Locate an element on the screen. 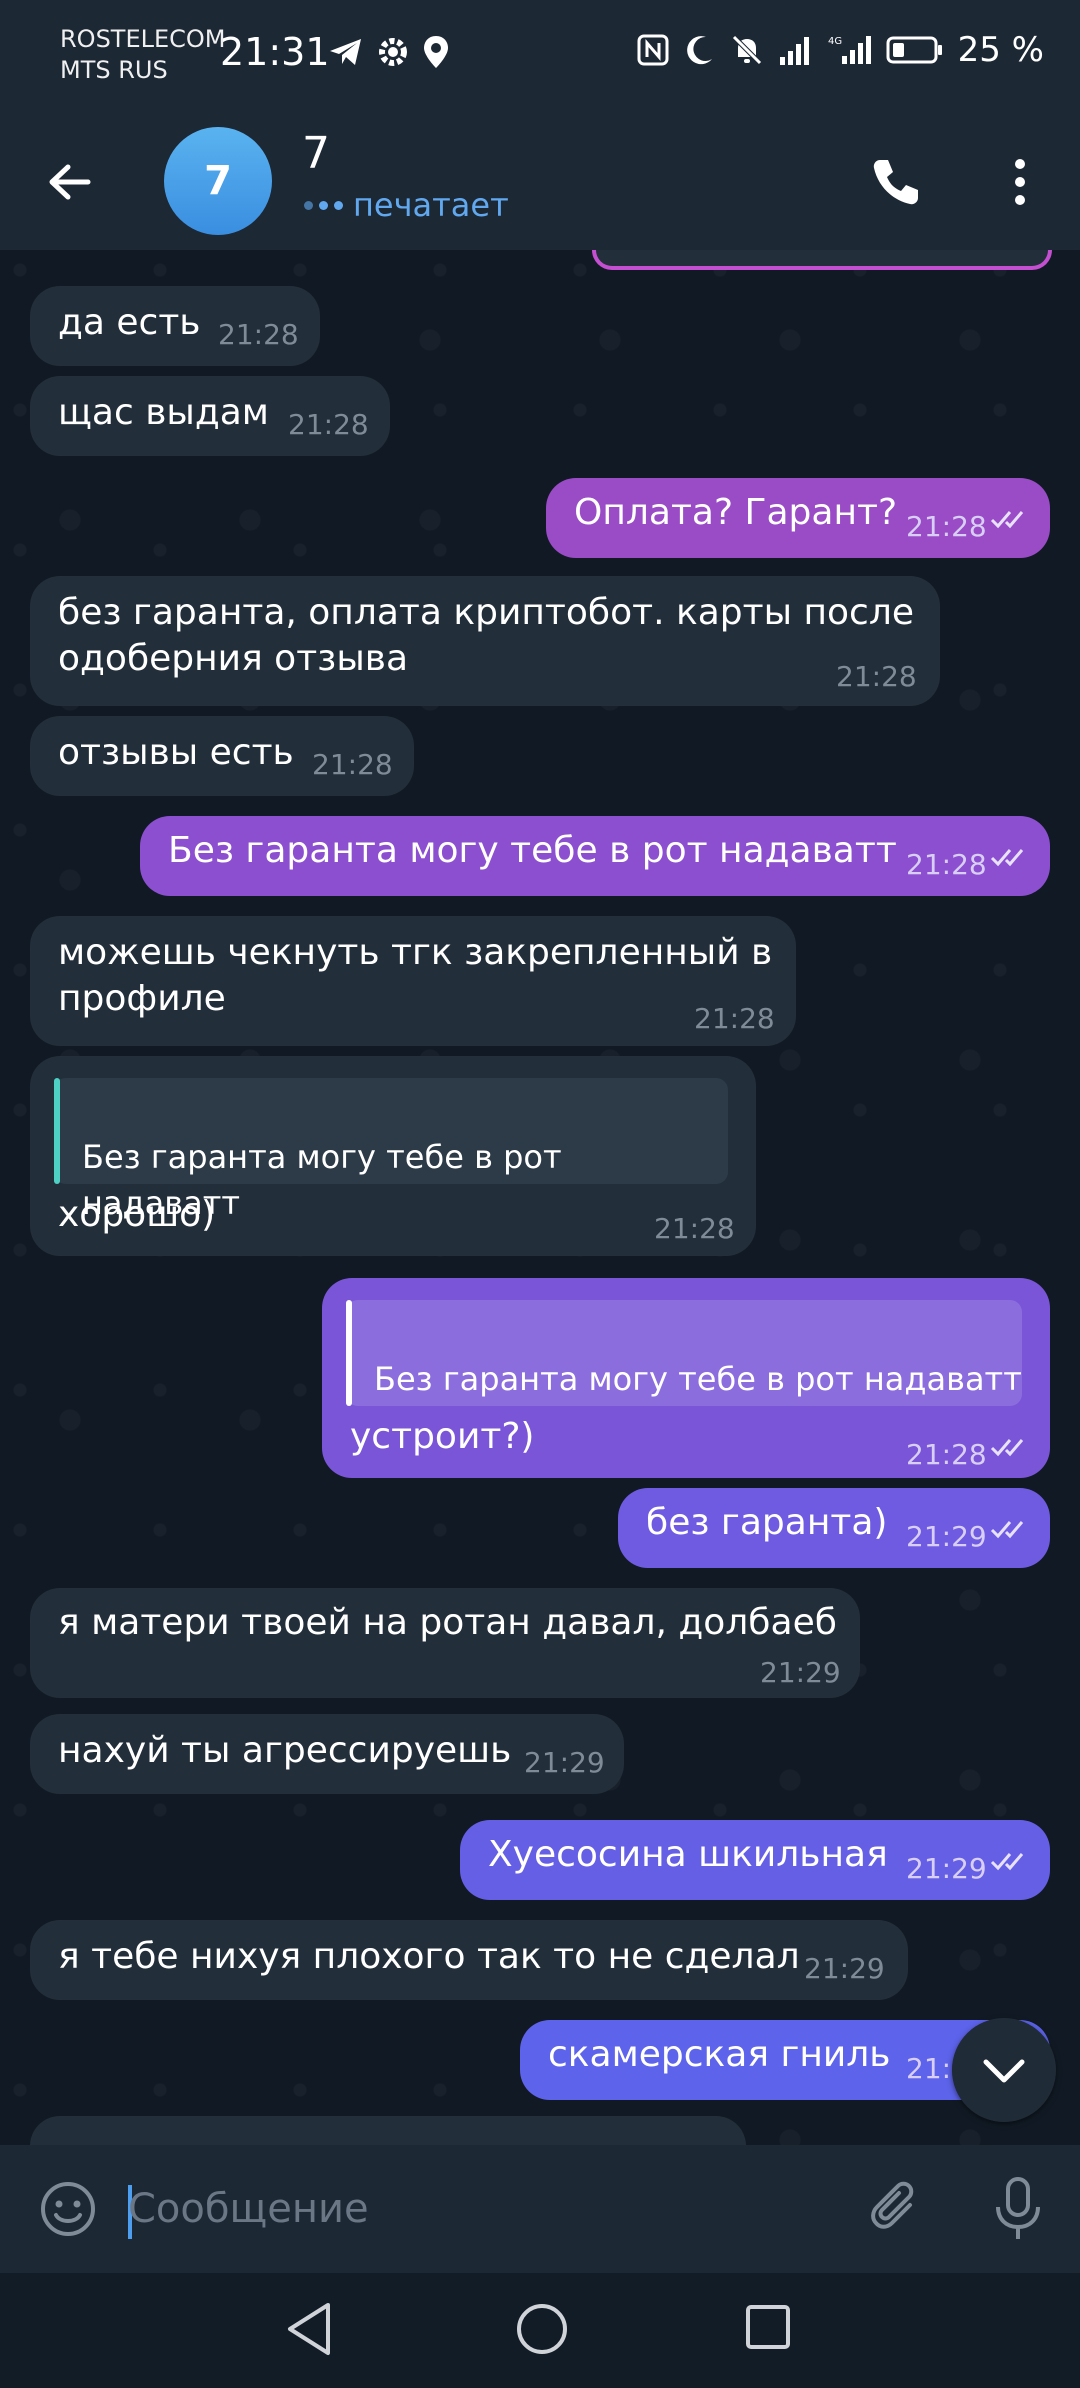 The image size is (1080, 2388). nav-recent-apps-icon is located at coordinates (768, 2327).